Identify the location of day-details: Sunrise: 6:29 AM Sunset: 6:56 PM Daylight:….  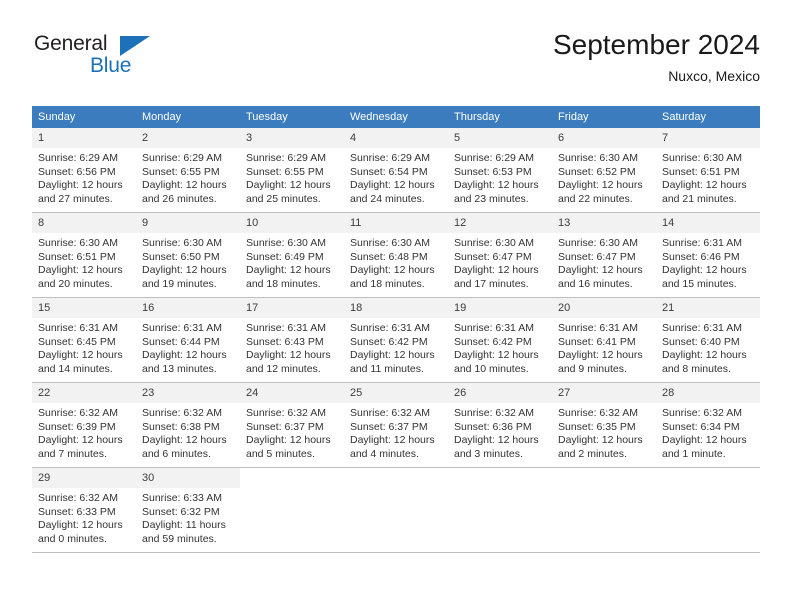
(84, 177).